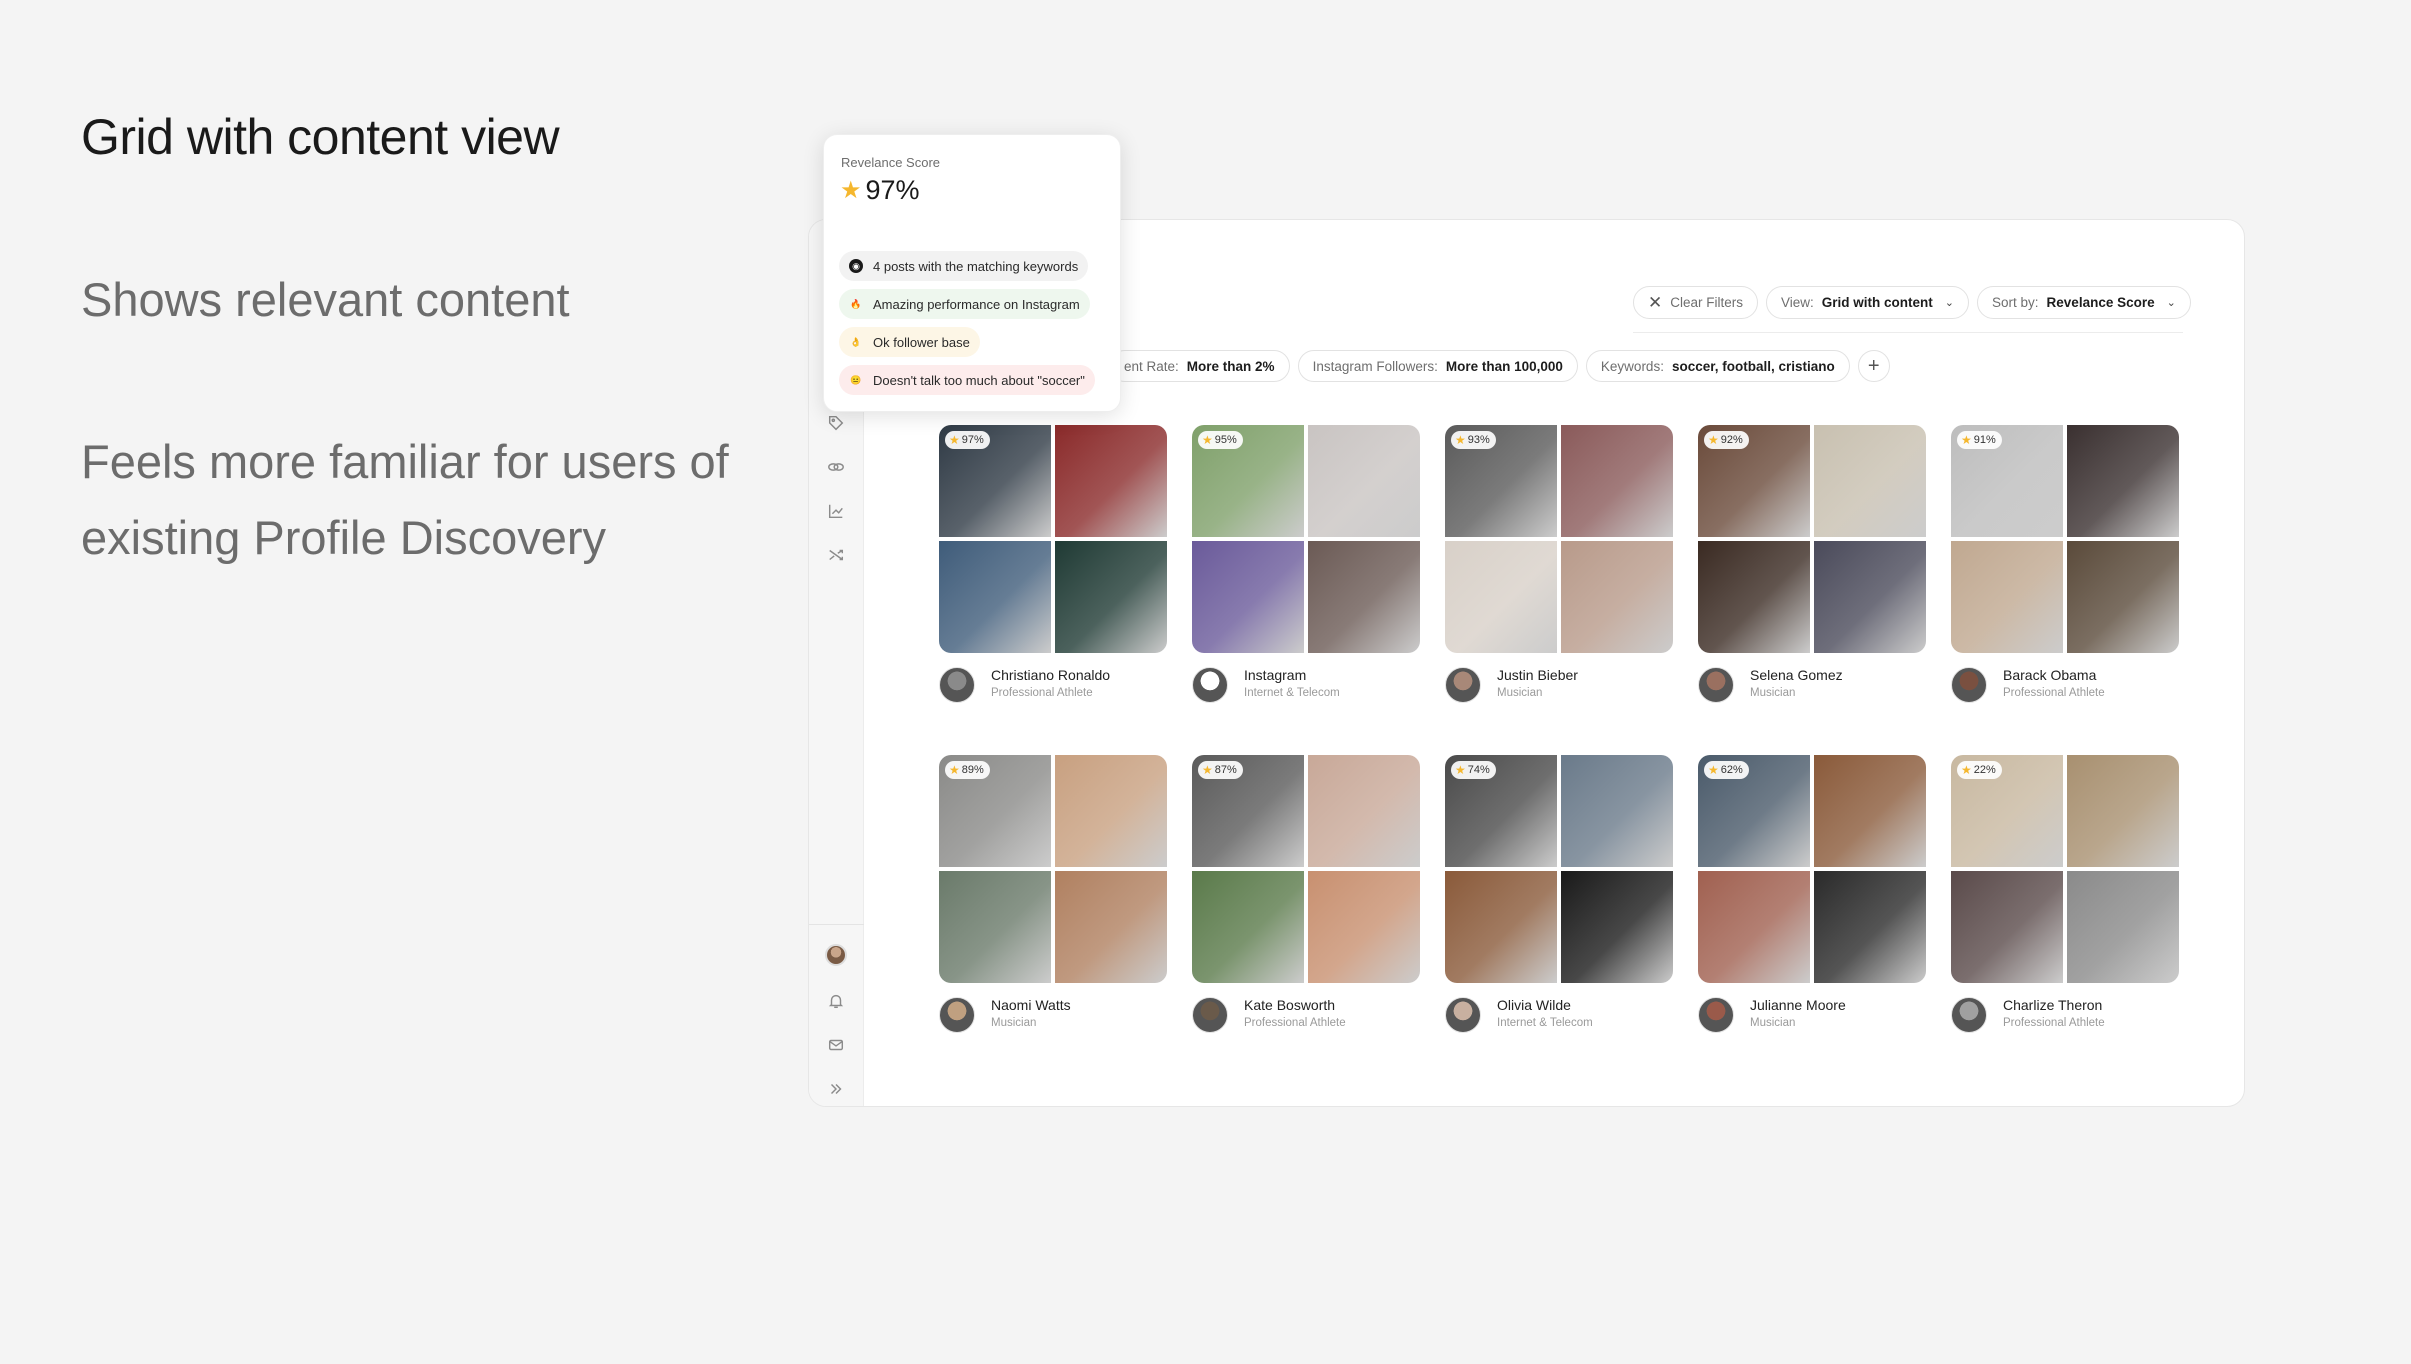 The height and width of the screenshot is (1364, 2411). Describe the element at coordinates (1812, 565) in the screenshot. I see `profile-card: ★ 92% Selena Gomez Musician` at that location.